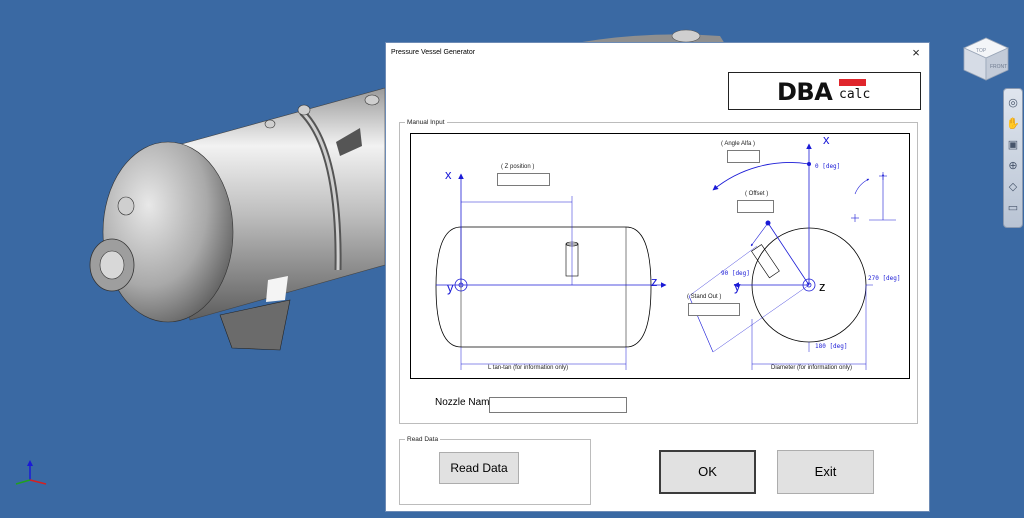 The image size is (1024, 518). Describe the element at coordinates (433, 52) in the screenshot. I see `dialog-title: Pressure Vessel Generator` at that location.